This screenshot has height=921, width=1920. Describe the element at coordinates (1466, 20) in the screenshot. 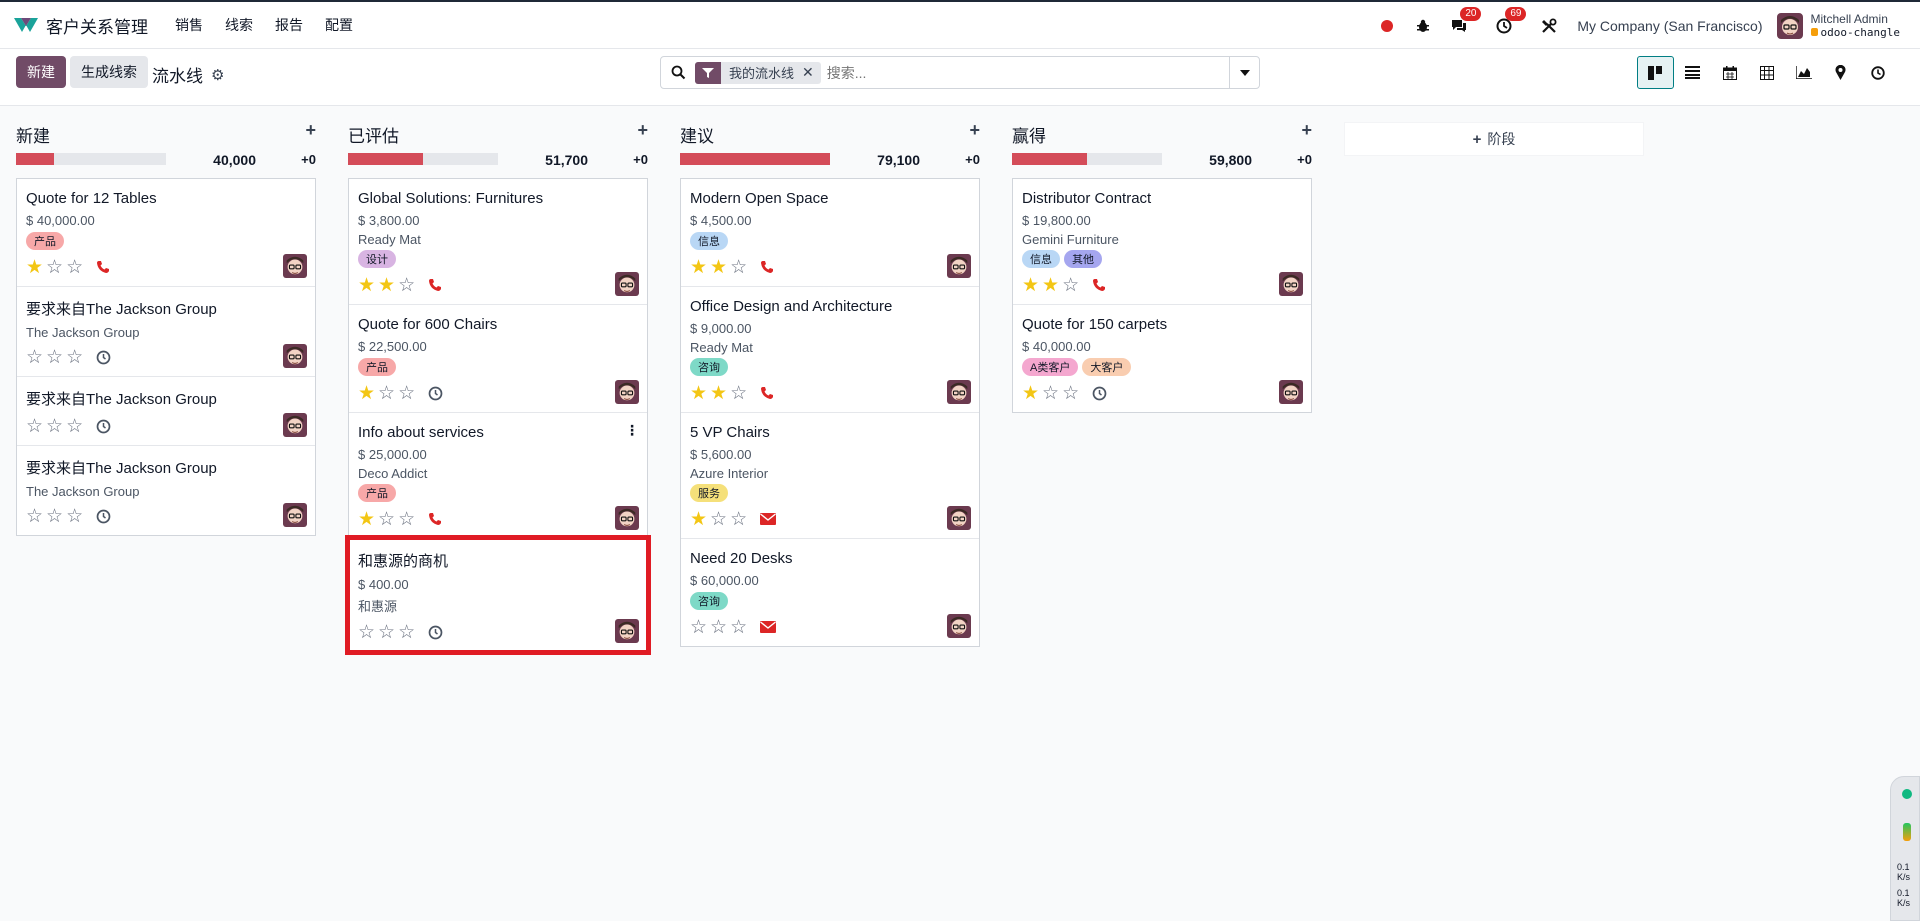

I see `chat-icon: 20` at that location.